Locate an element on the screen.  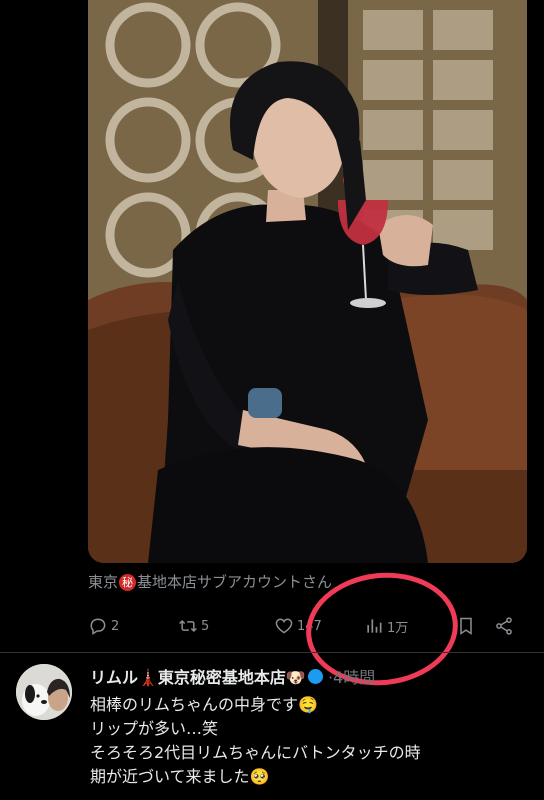
tweet-action-bar: 2 5 147 1万 is located at coordinates (308, 626).